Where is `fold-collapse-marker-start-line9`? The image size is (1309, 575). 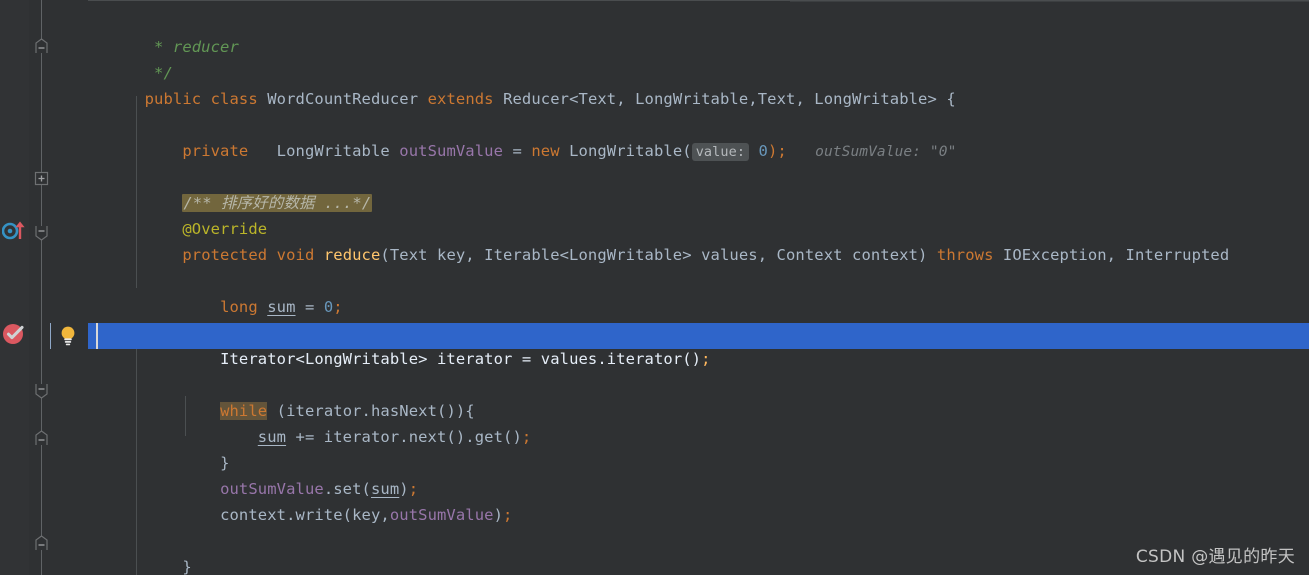 fold-collapse-marker-start-line9 is located at coordinates (41, 232).